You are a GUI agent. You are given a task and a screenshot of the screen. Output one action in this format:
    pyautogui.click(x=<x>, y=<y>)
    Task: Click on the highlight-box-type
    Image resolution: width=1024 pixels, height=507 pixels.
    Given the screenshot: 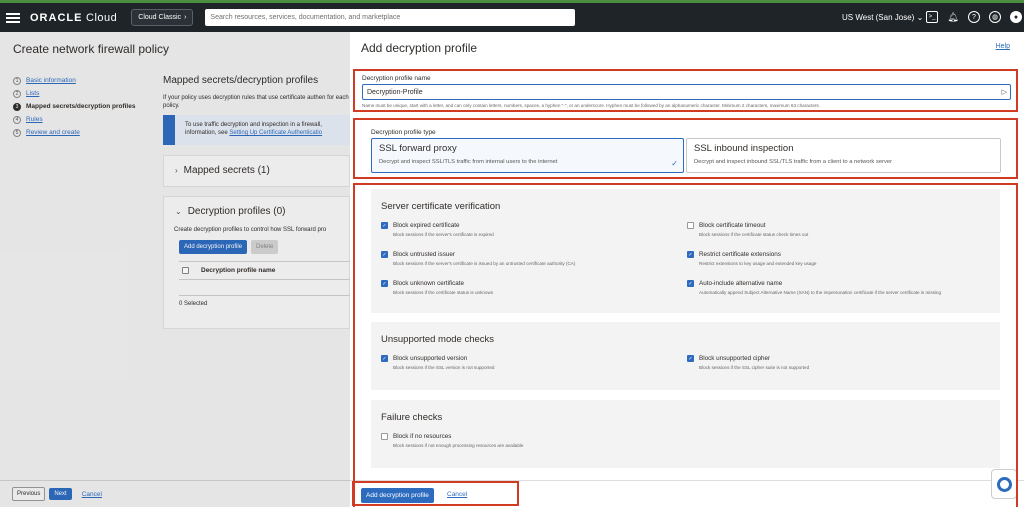 What is the action you would take?
    pyautogui.click(x=685, y=148)
    